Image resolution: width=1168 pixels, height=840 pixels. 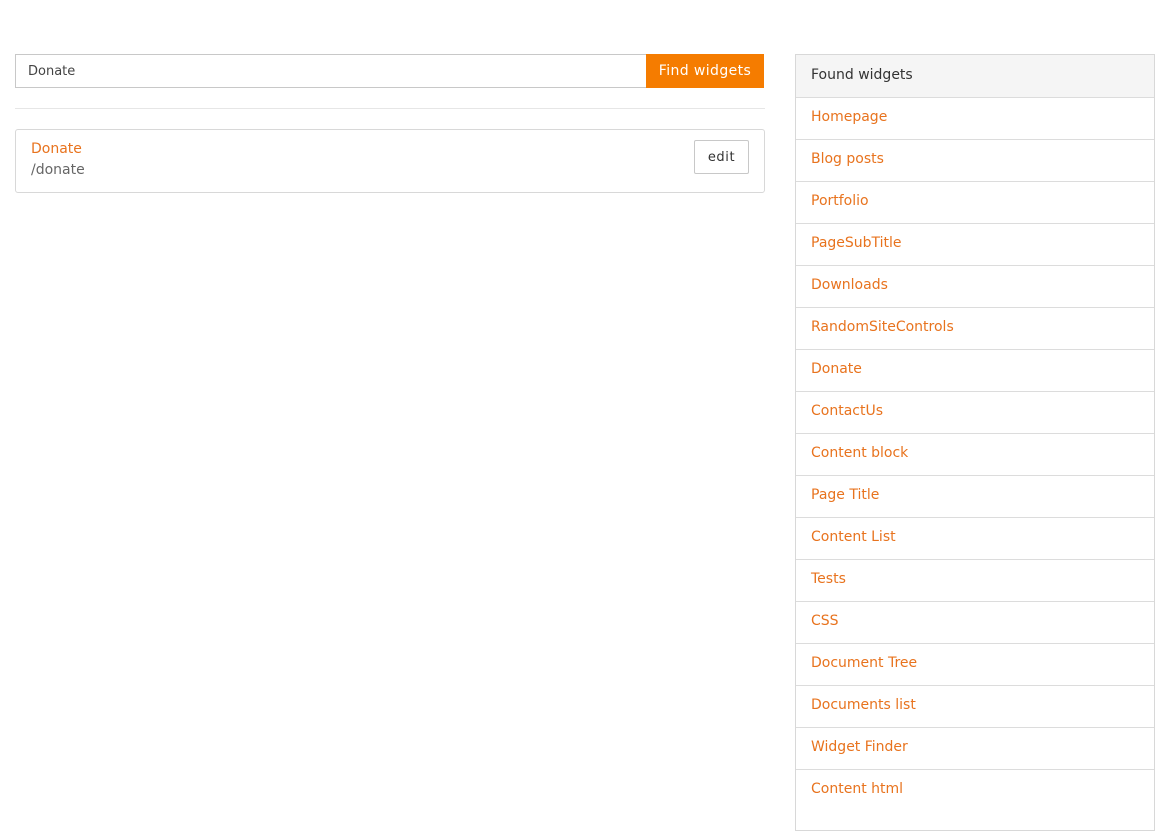 I want to click on panel-header: Found widgets, so click(x=975, y=76).